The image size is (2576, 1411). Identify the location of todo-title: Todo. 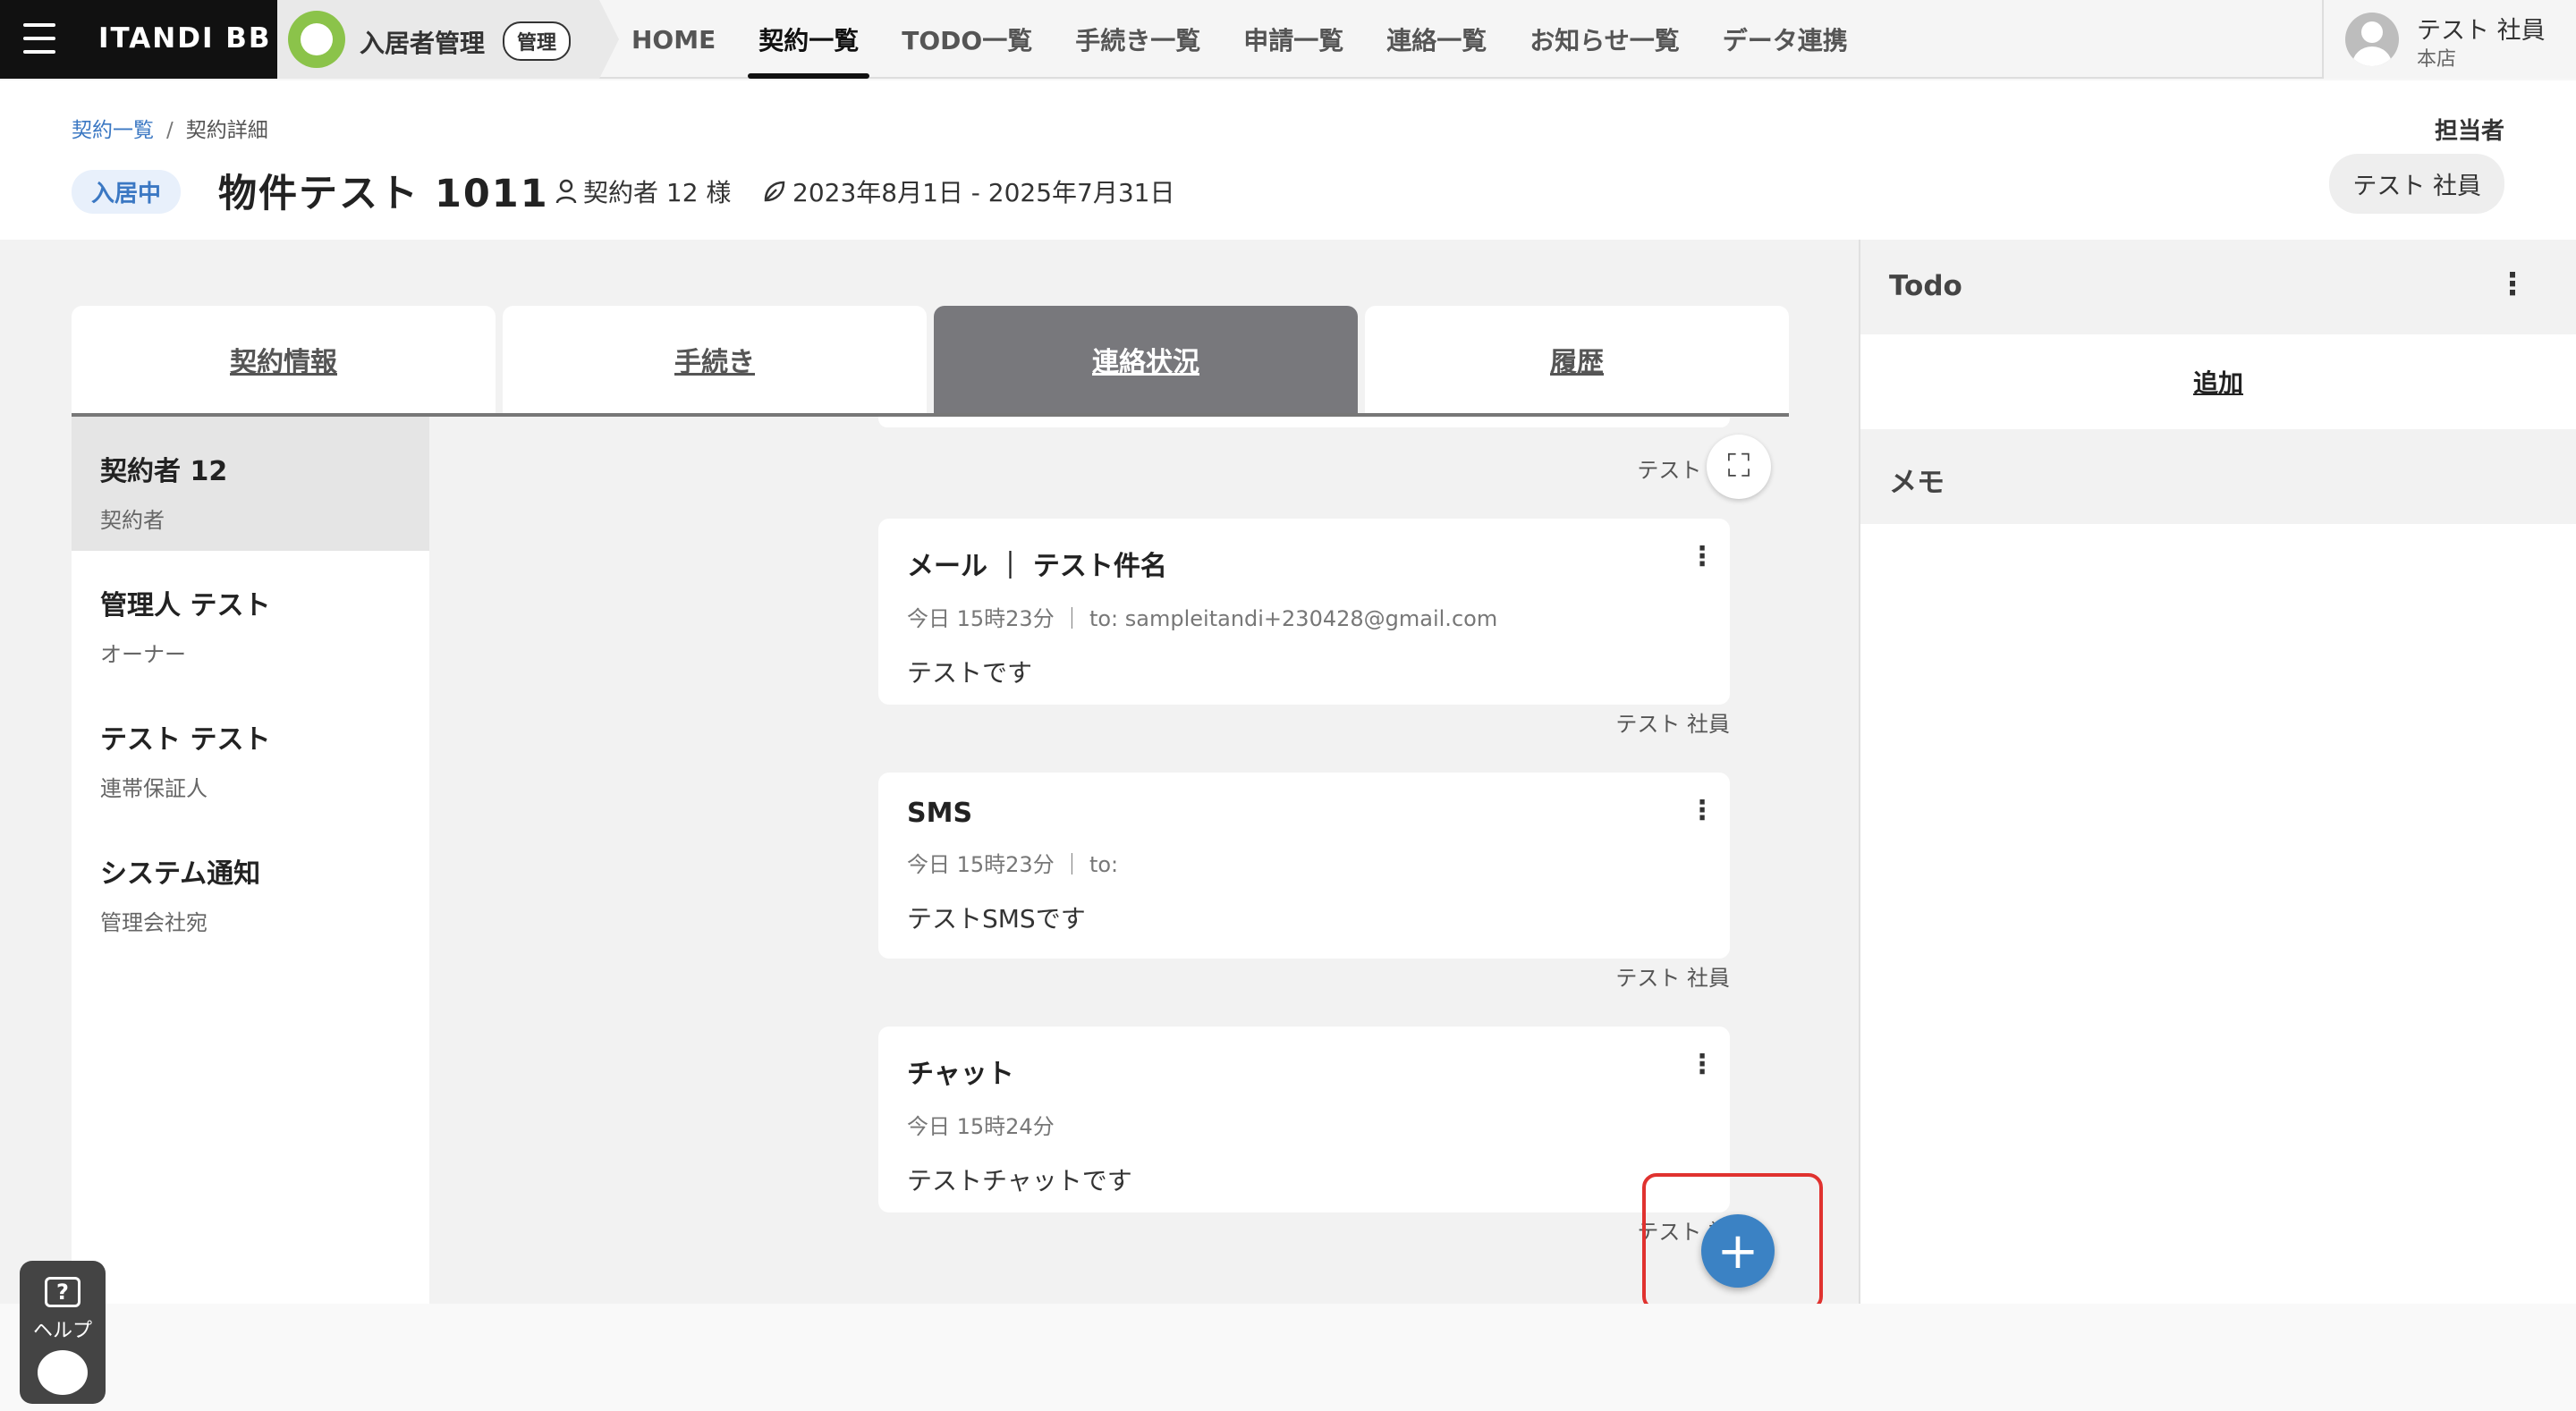
(1925, 286).